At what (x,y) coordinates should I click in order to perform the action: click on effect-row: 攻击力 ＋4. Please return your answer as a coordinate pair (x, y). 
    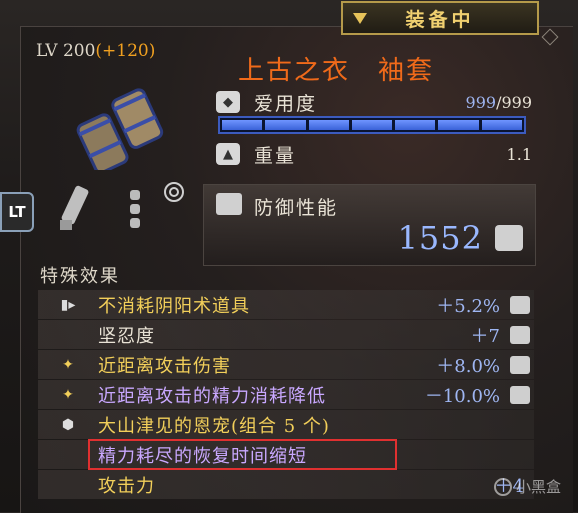
    Looking at the image, I should click on (286, 484).